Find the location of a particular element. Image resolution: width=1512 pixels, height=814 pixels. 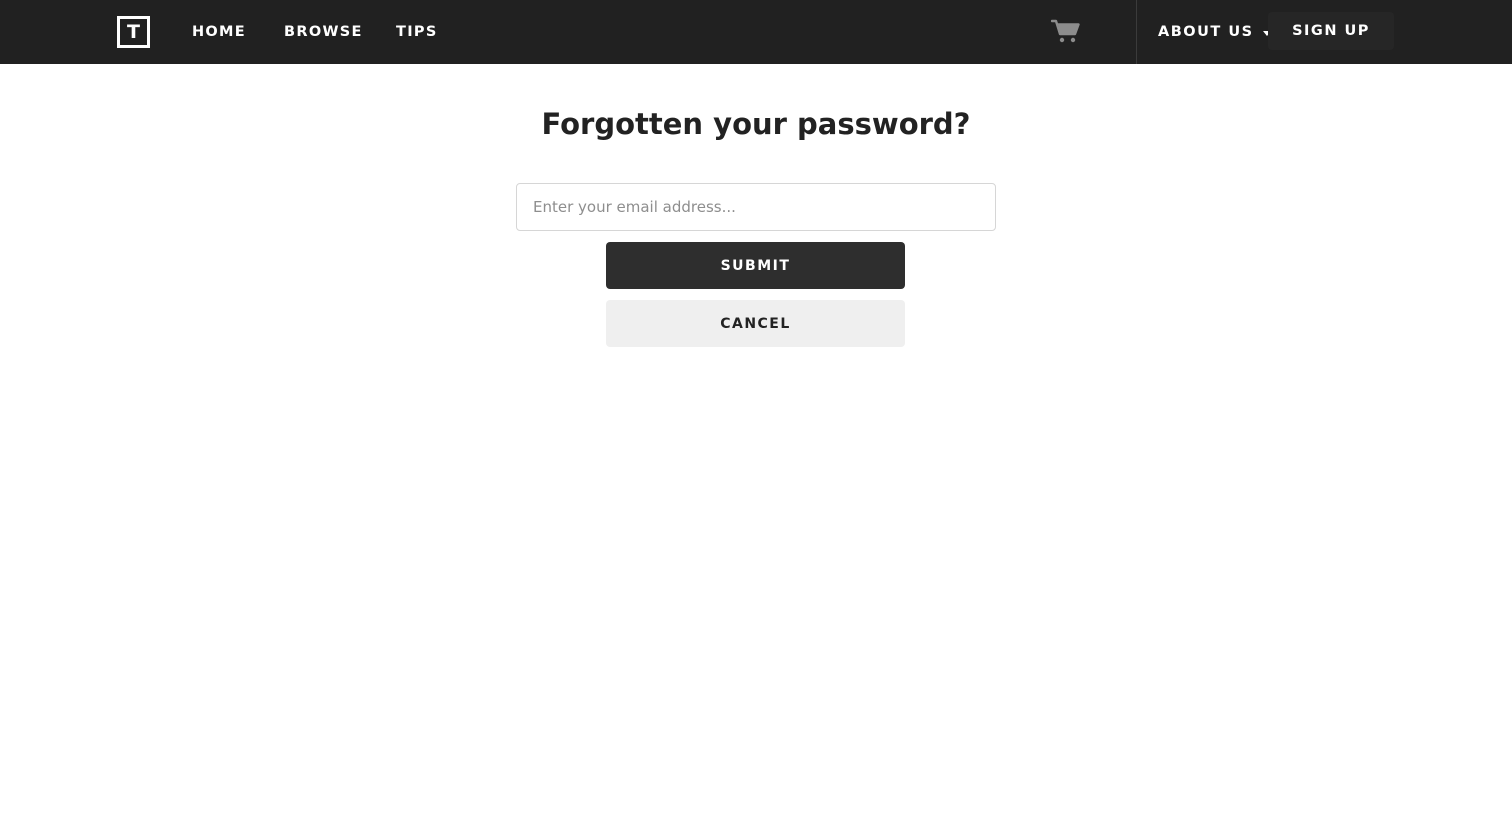

submit-button: SUBMIT is located at coordinates (755, 265).